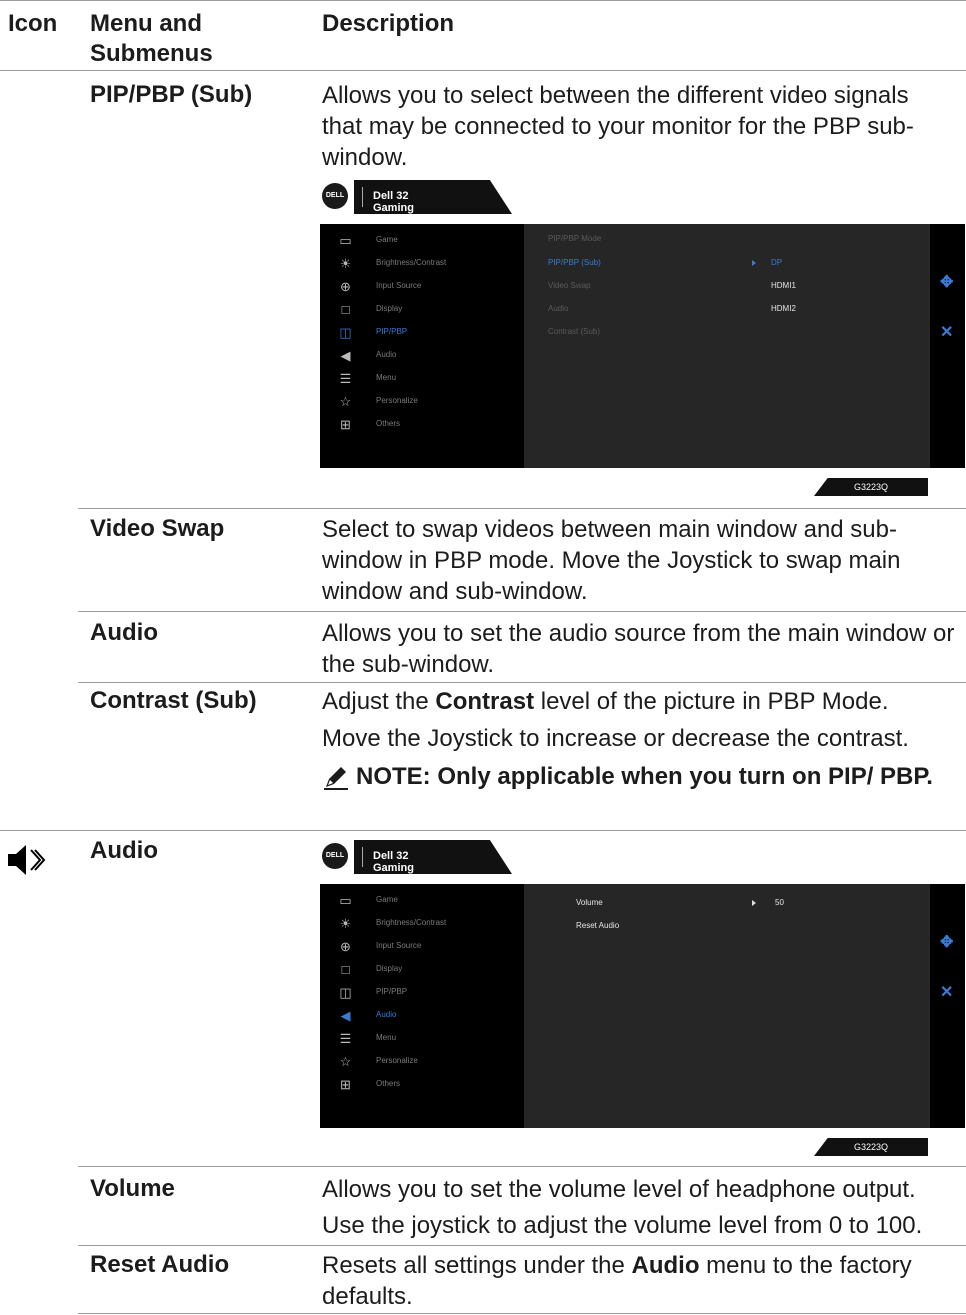 The height and width of the screenshot is (1315, 966). What do you see at coordinates (574, 331) in the screenshot?
I see `osd-sub-contrast: Contrast (Sub)` at bounding box center [574, 331].